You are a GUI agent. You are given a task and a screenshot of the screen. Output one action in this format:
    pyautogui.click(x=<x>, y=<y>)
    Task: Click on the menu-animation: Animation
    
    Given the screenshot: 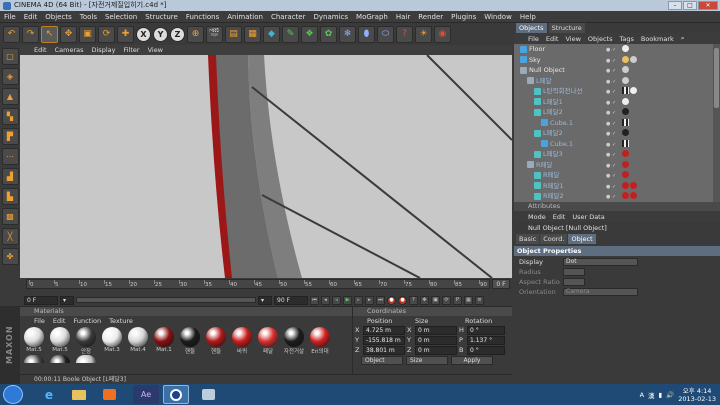 What is the action you would take?
    pyautogui.click(x=245, y=17)
    